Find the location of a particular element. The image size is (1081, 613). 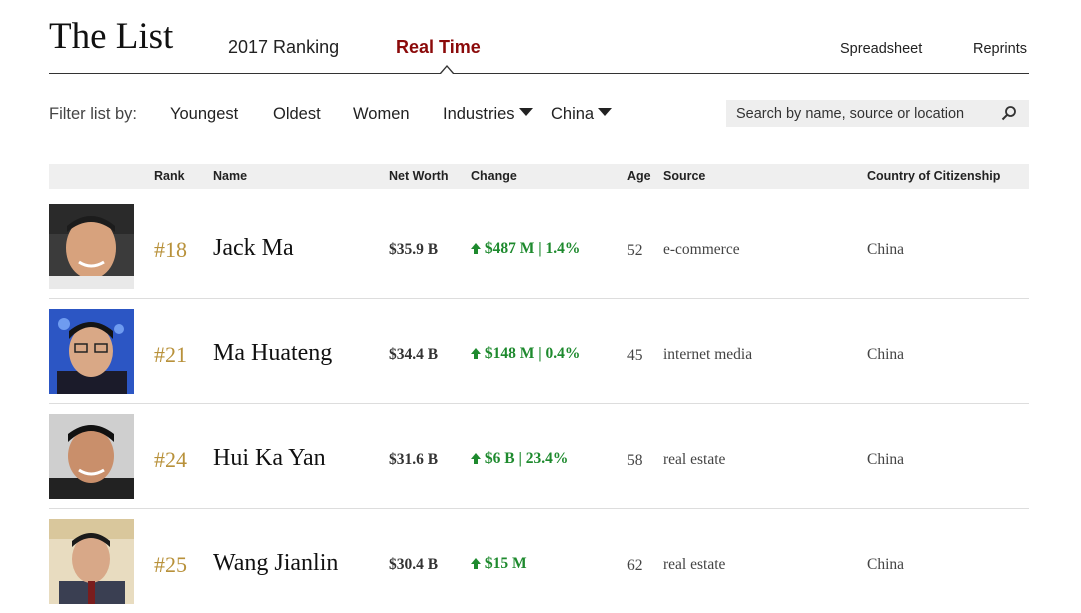

age: 62 is located at coordinates (635, 565).